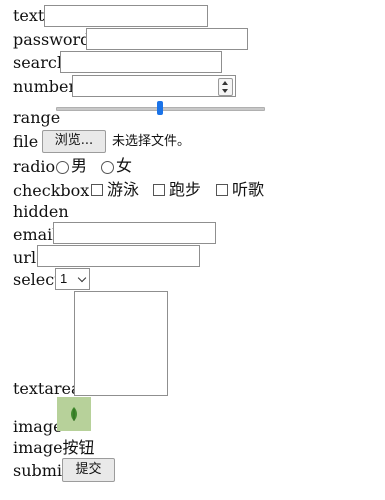  What do you see at coordinates (37, 117) in the screenshot?
I see `range-label: range` at bounding box center [37, 117].